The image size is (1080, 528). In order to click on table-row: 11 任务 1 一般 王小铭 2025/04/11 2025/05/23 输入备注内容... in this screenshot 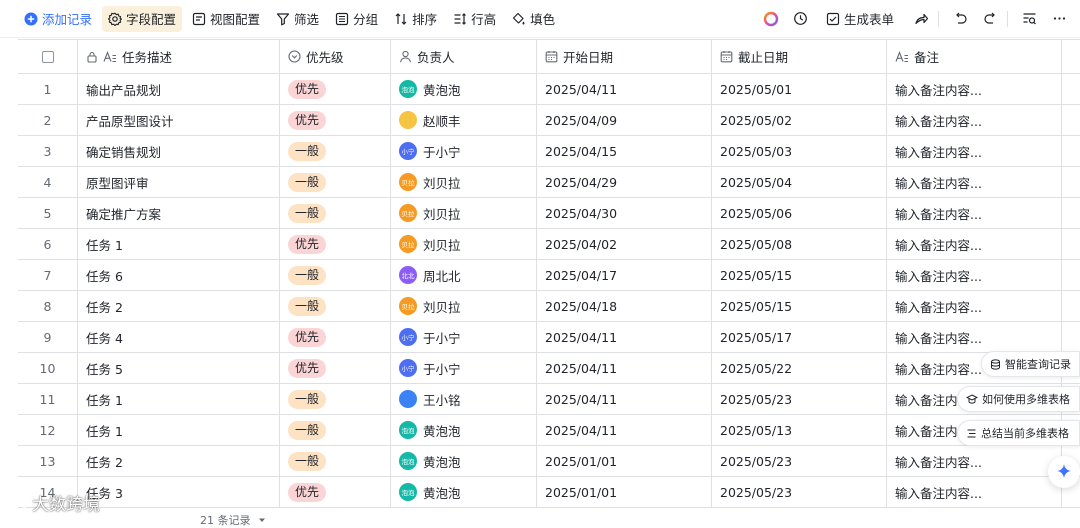, I will do `click(549, 399)`.